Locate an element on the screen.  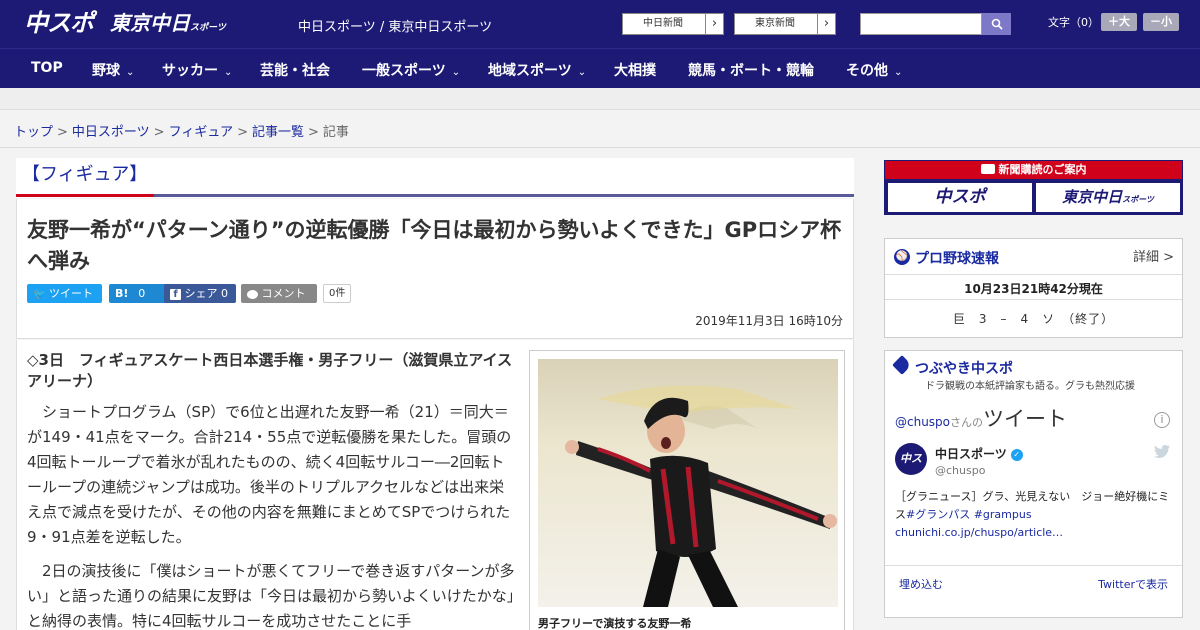
baseball-card-title: プロ野球速報 is located at coordinates (957, 259).